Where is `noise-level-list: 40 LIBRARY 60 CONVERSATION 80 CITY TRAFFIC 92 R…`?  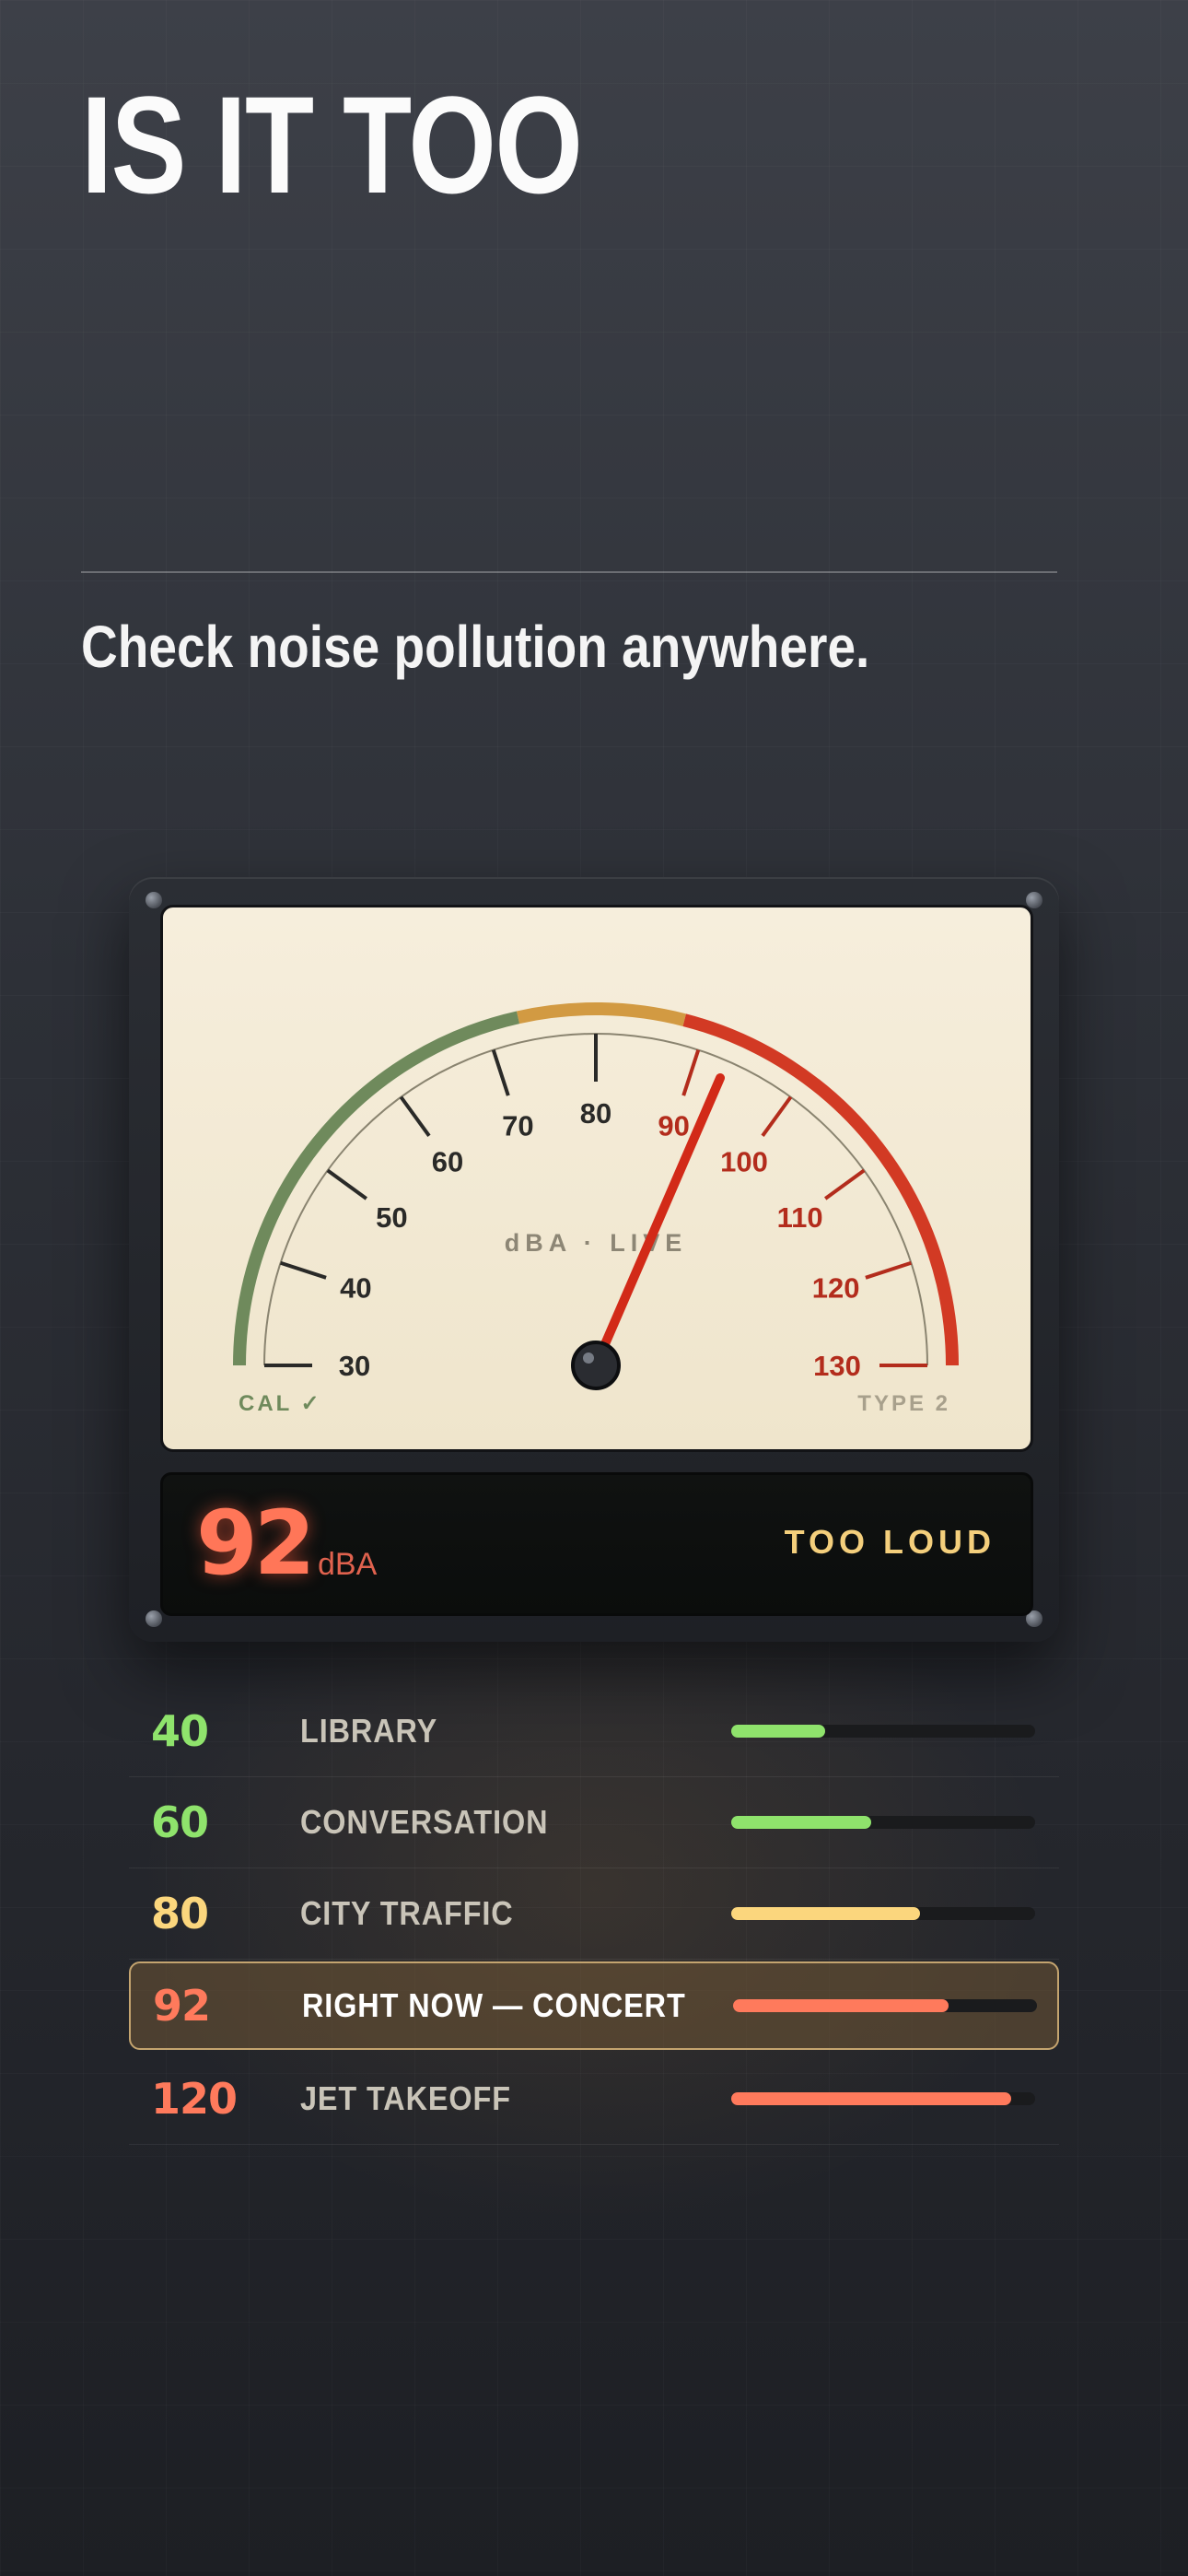 noise-level-list: 40 LIBRARY 60 CONVERSATION 80 CITY TRAFFIC 92 R… is located at coordinates (594, 1915).